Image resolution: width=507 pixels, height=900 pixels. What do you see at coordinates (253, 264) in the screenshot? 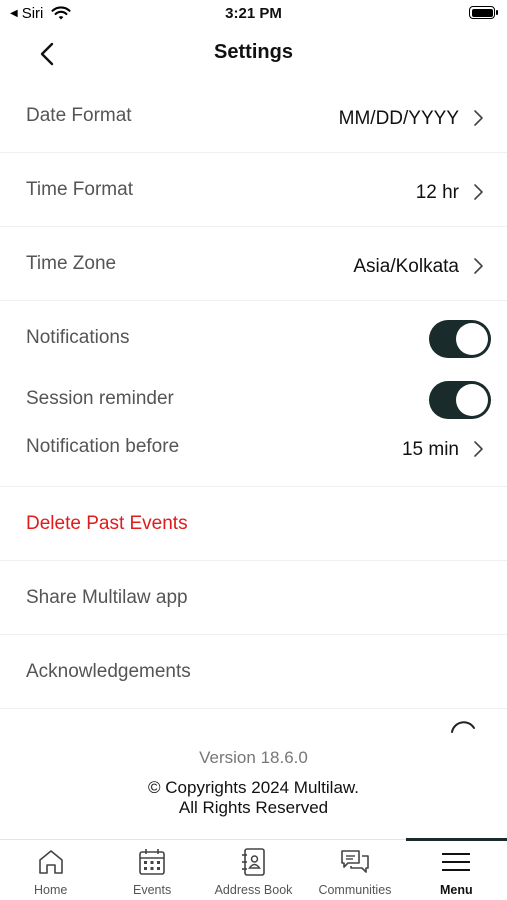
I see `time-zone-row: Time Zone Asia/Kolkata` at bounding box center [253, 264].